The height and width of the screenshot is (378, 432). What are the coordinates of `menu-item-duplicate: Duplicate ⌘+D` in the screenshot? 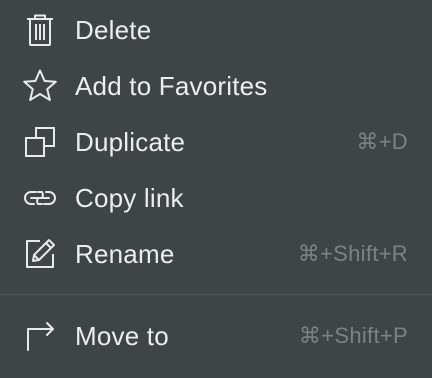 It's located at (216, 142).